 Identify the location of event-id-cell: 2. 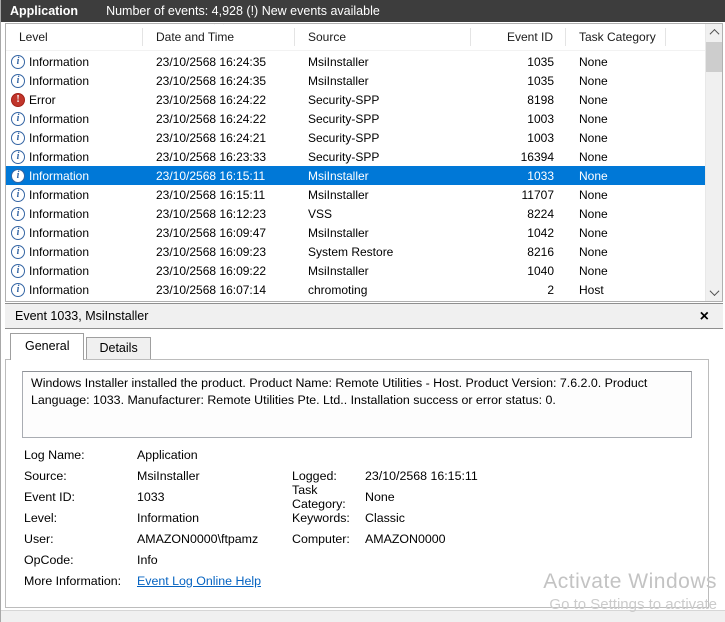
(550, 289).